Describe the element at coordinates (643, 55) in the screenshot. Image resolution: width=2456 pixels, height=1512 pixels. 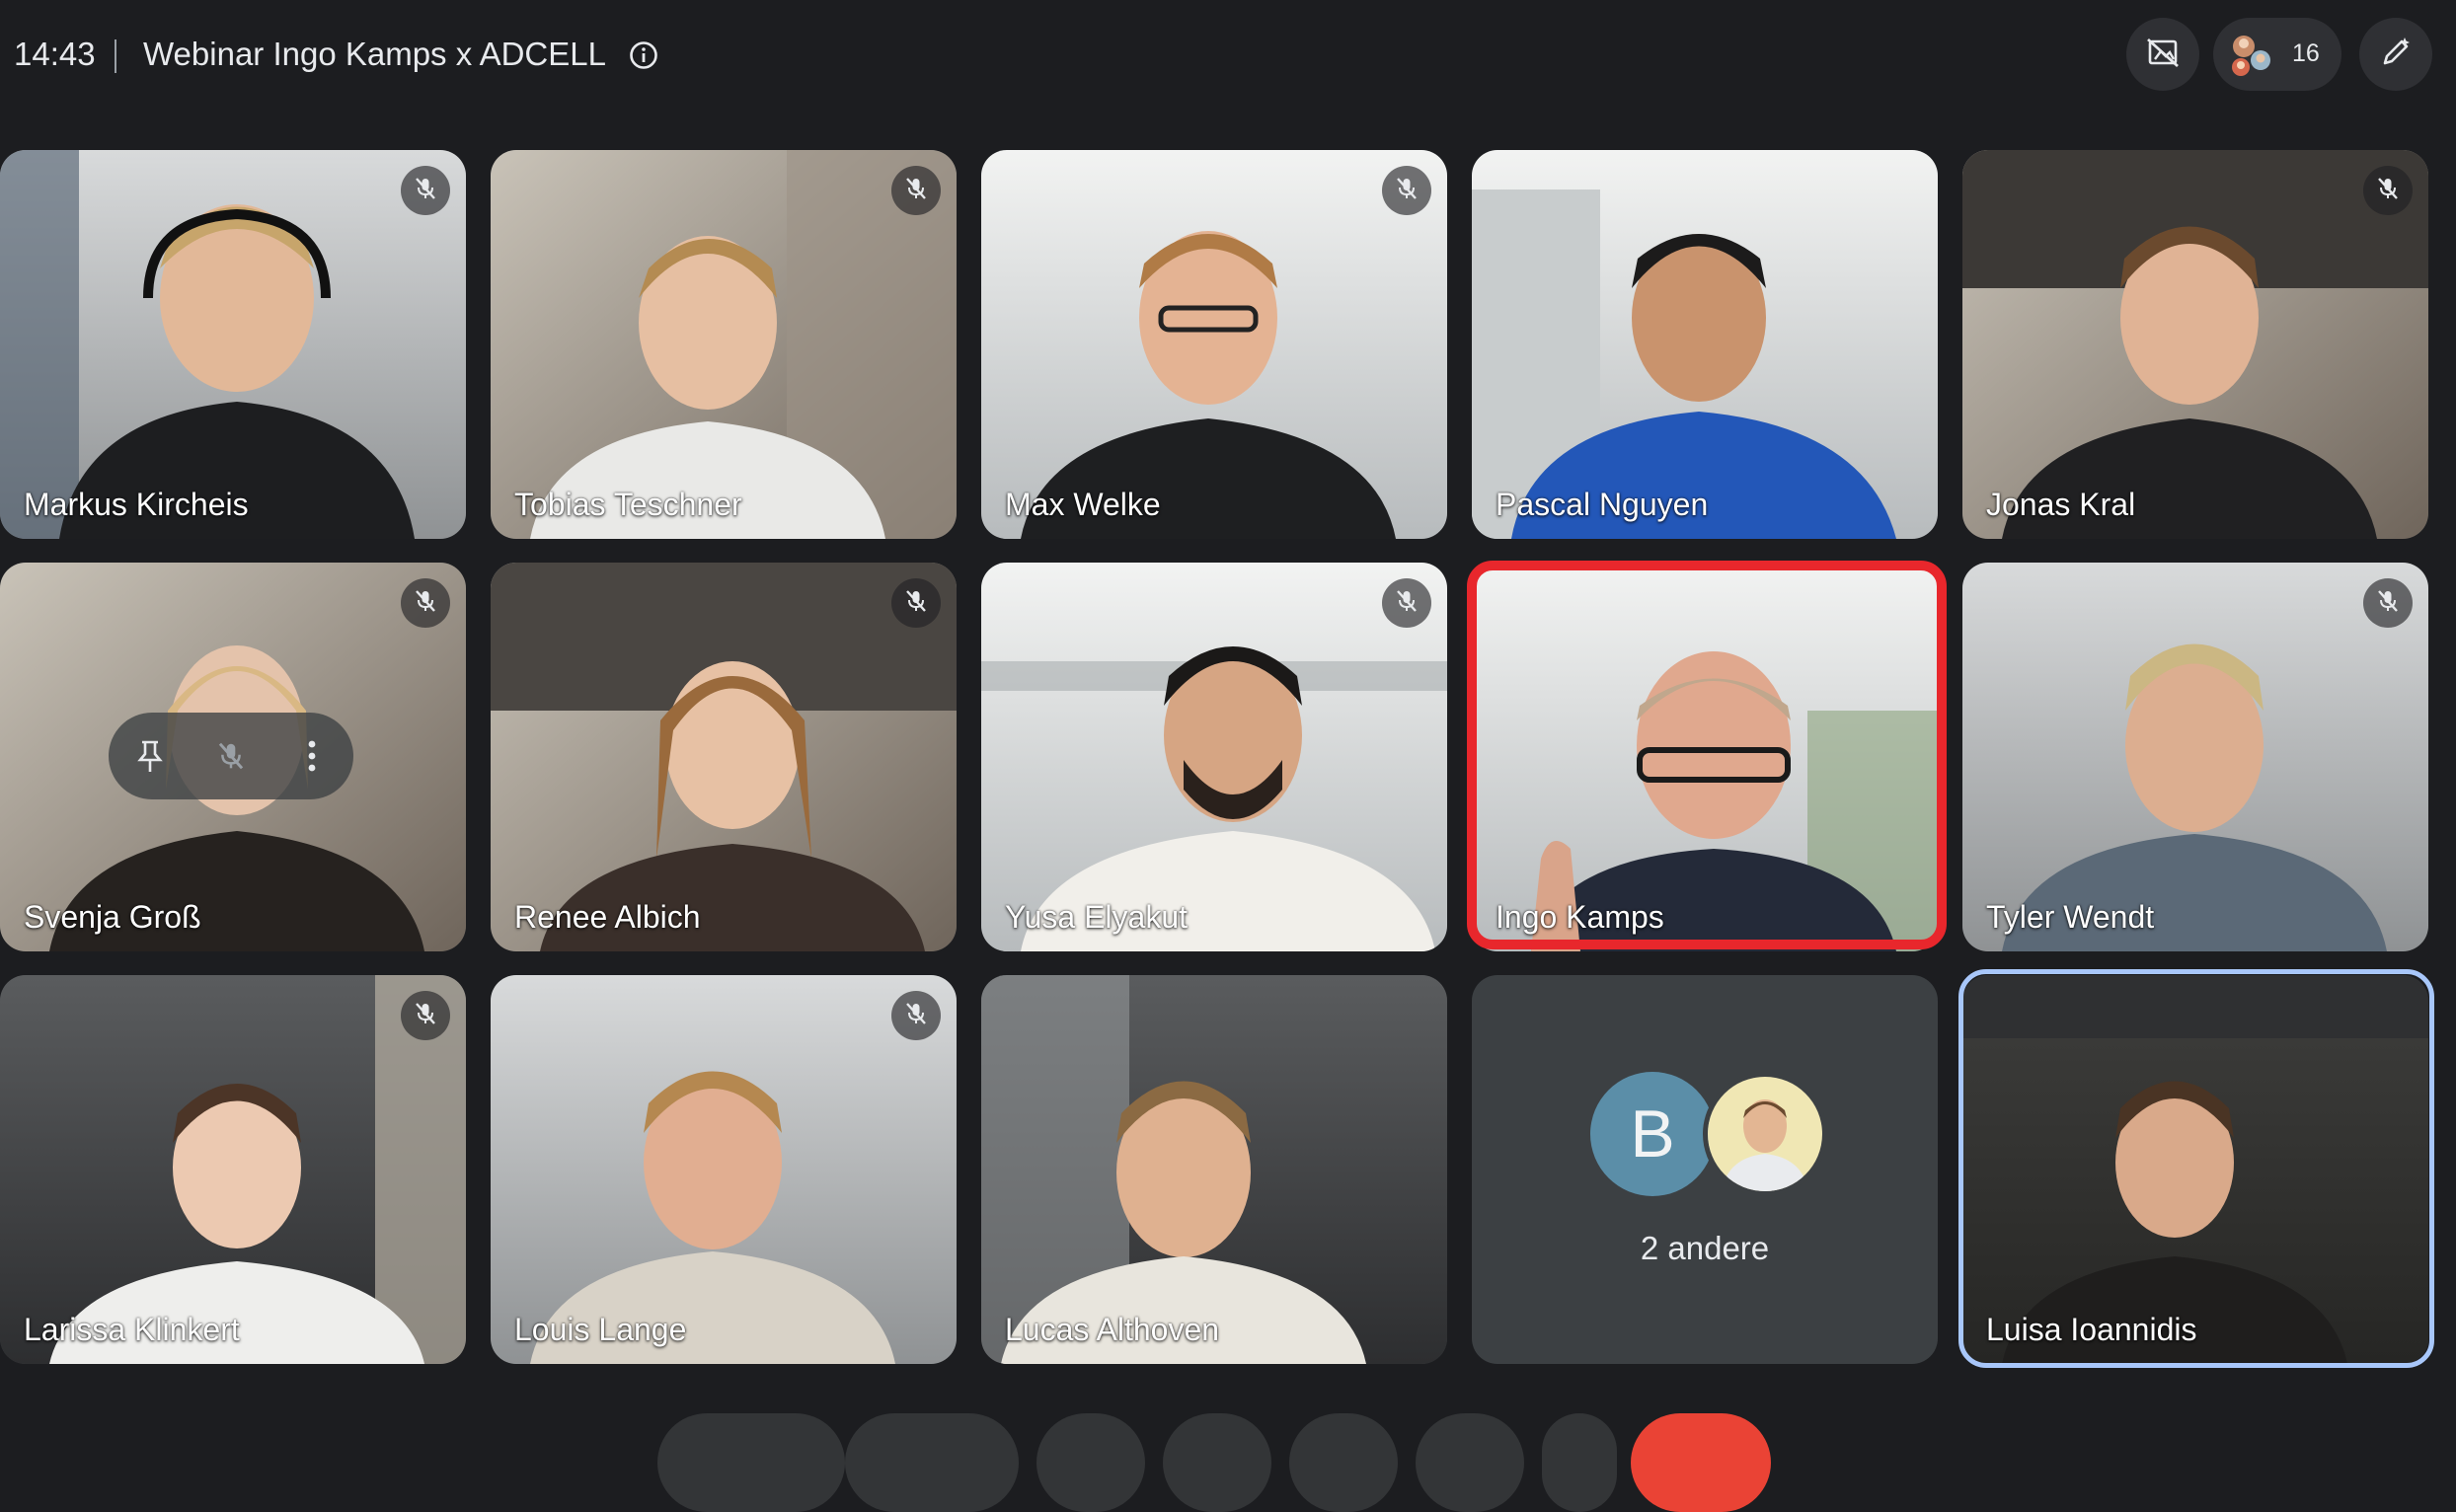
I see `info-icon` at that location.